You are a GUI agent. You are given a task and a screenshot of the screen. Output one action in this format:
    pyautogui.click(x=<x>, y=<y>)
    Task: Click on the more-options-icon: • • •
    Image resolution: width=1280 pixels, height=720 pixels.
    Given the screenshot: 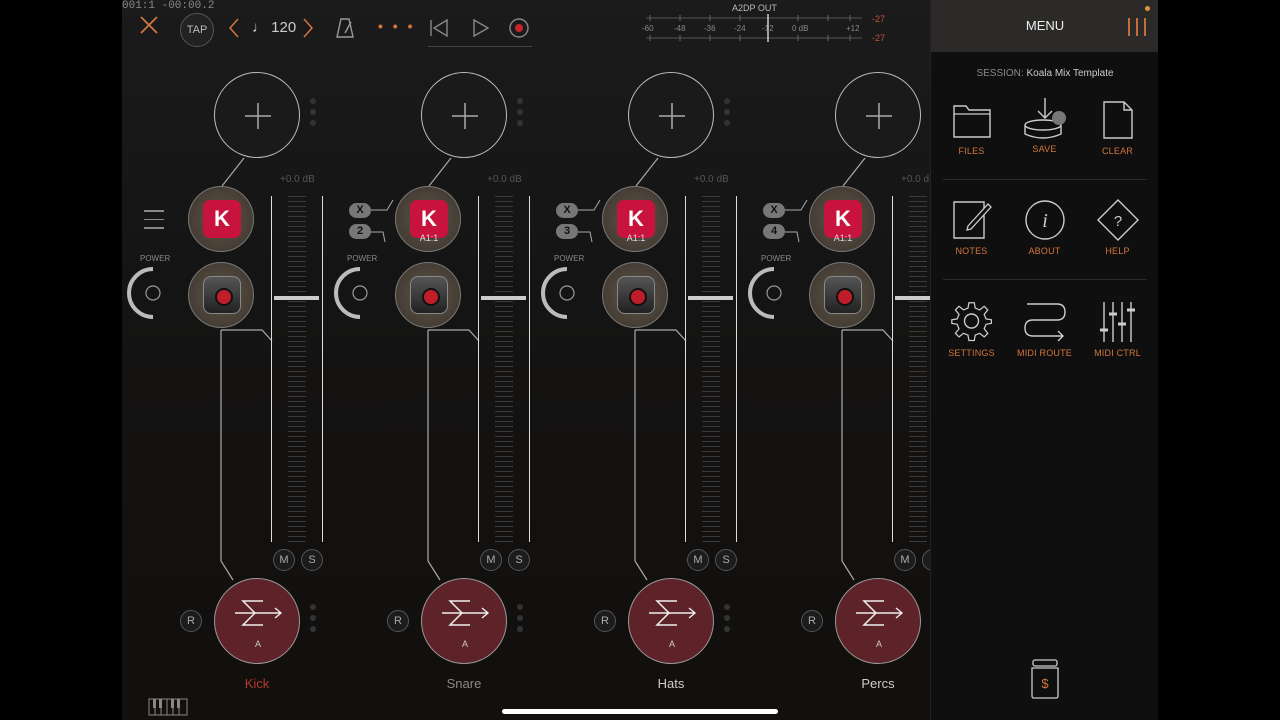 What is the action you would take?
    pyautogui.click(x=396, y=26)
    